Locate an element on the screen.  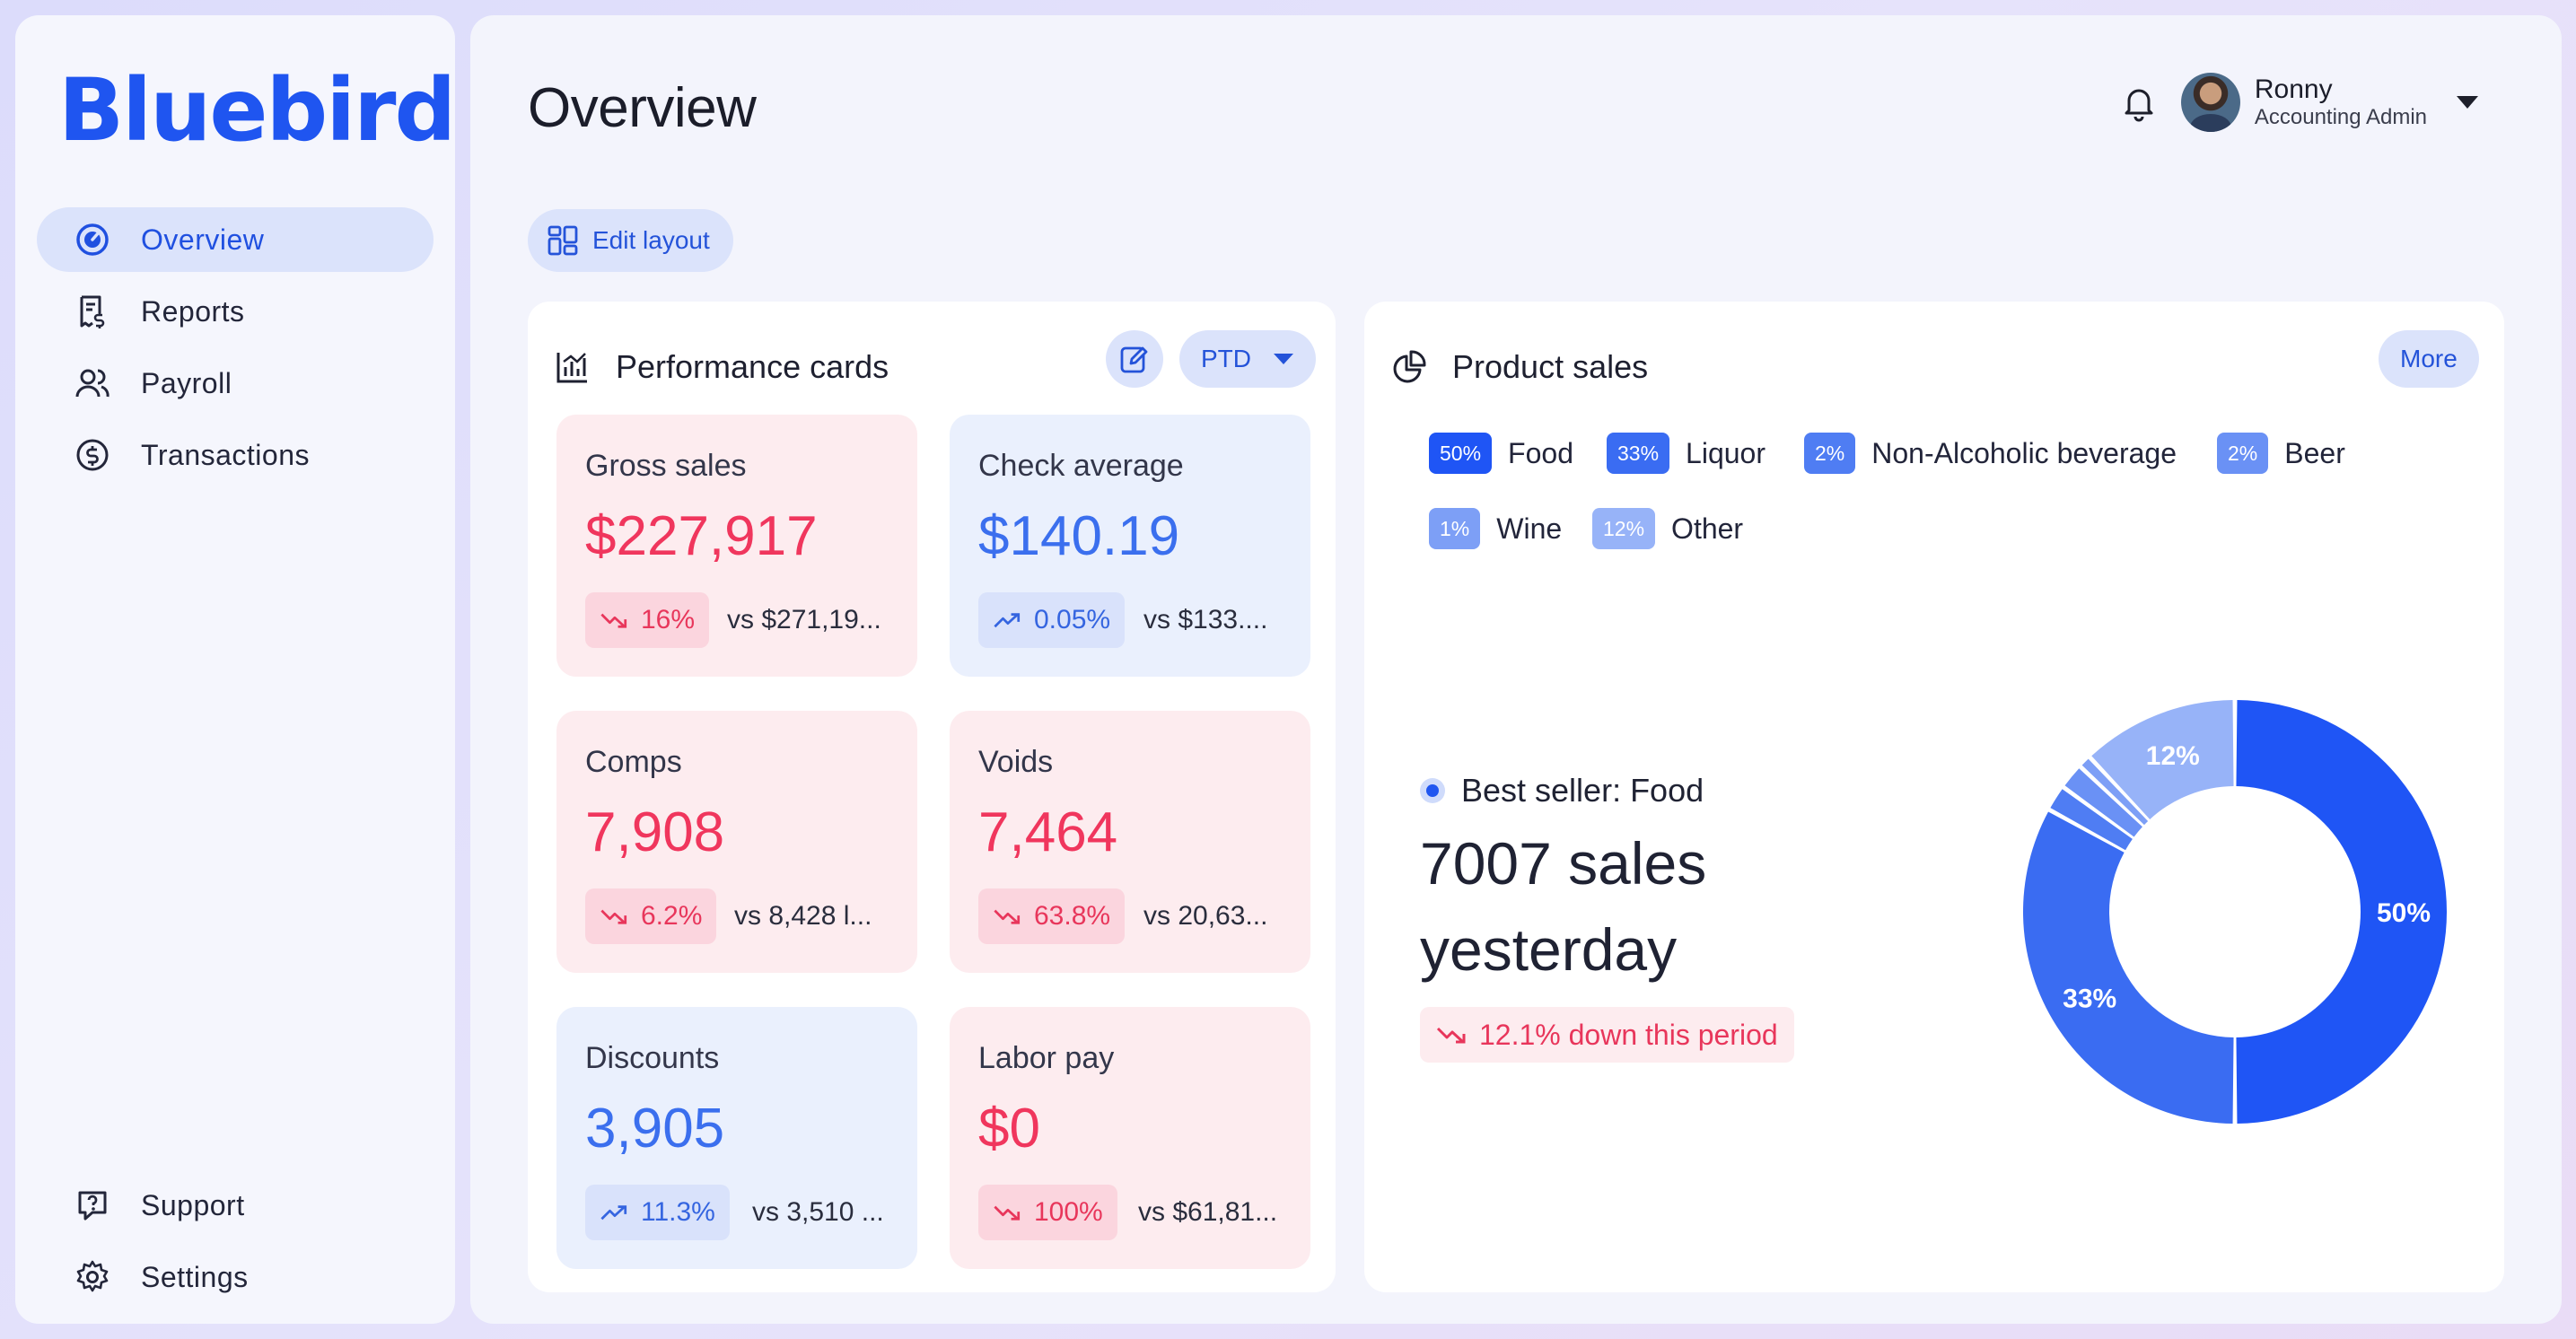
metric-value: 7,908 is located at coordinates (655, 832).